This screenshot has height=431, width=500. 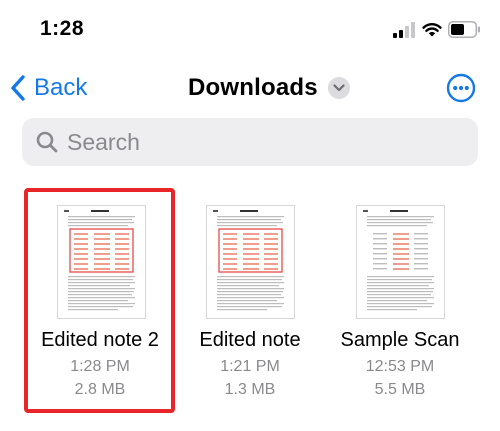 I want to click on chevron-down-icon, so click(x=338, y=88).